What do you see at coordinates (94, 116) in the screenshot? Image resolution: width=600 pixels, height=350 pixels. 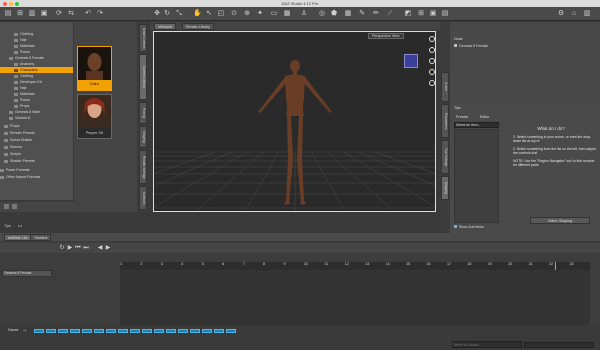 I see `thumbnail-pepper: Pepper G8` at bounding box center [94, 116].